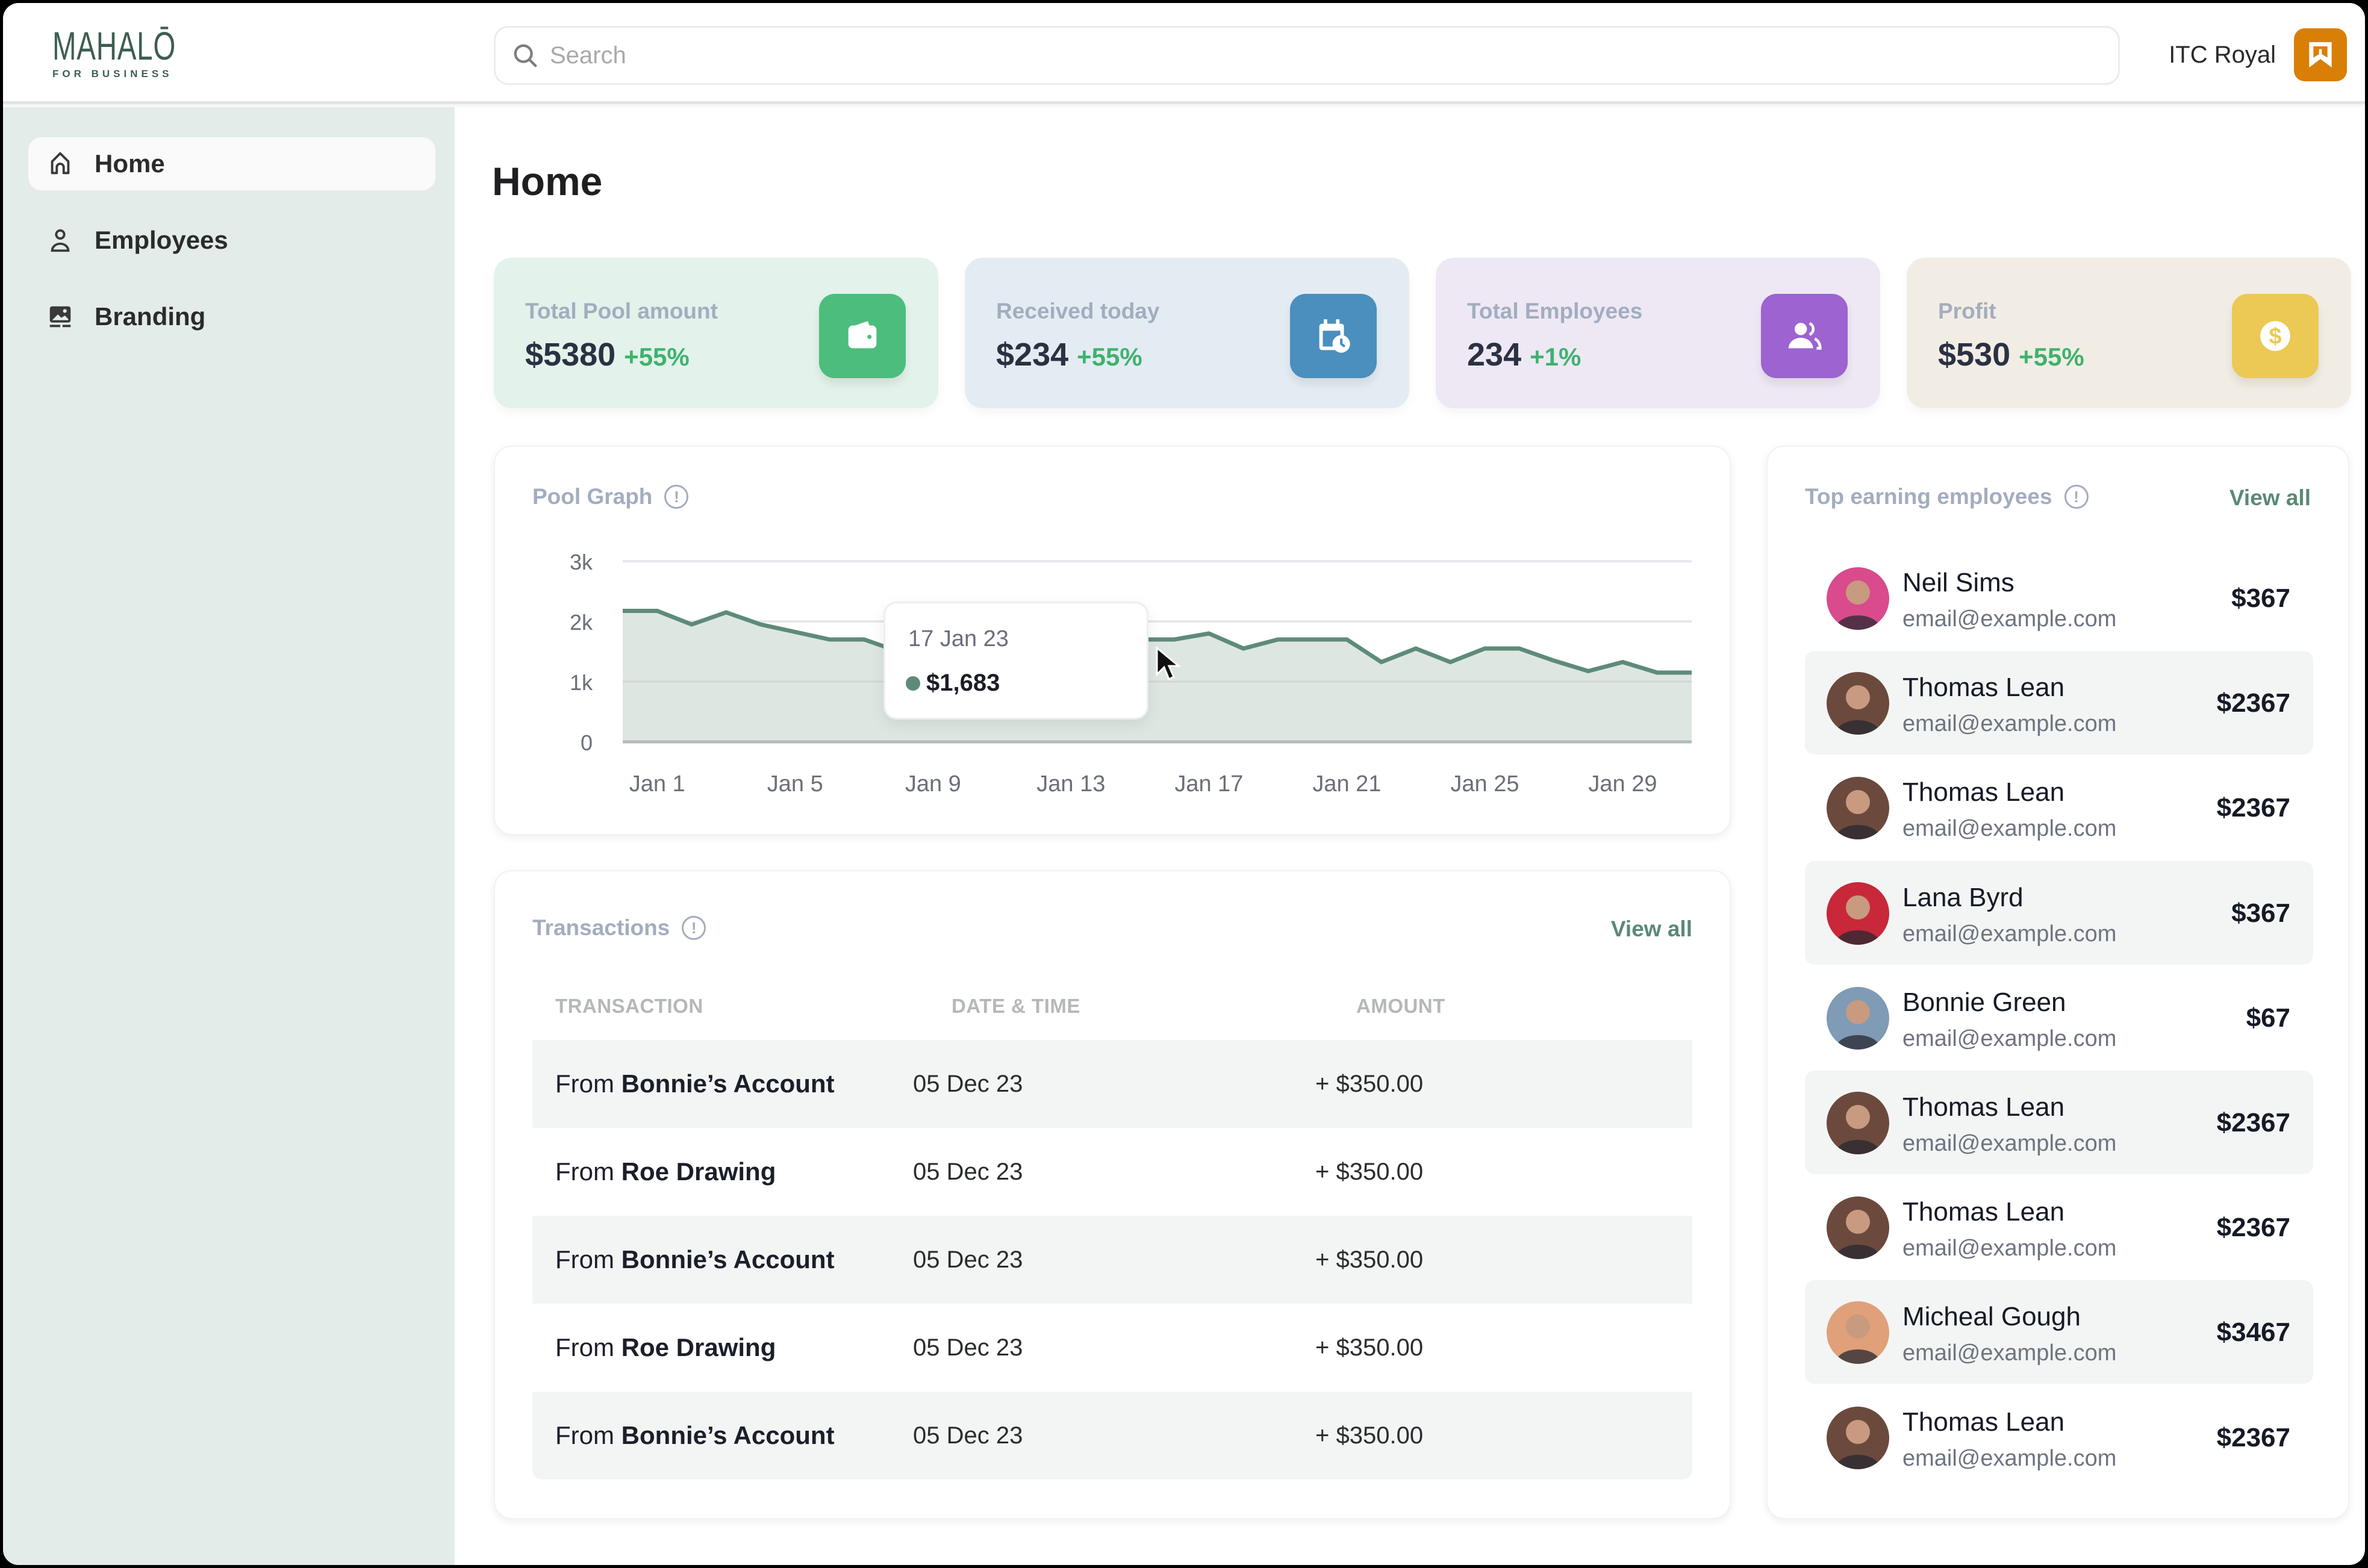  Describe the element at coordinates (1016, 1007) in the screenshot. I see `column-header-date: DATE & TIME` at that location.